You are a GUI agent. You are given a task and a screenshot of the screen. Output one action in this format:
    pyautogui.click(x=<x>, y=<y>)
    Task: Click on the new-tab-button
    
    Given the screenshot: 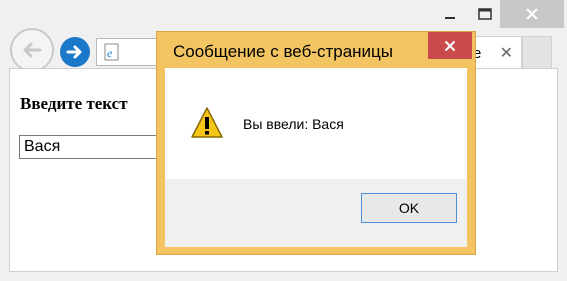 What is the action you would take?
    pyautogui.click(x=537, y=52)
    